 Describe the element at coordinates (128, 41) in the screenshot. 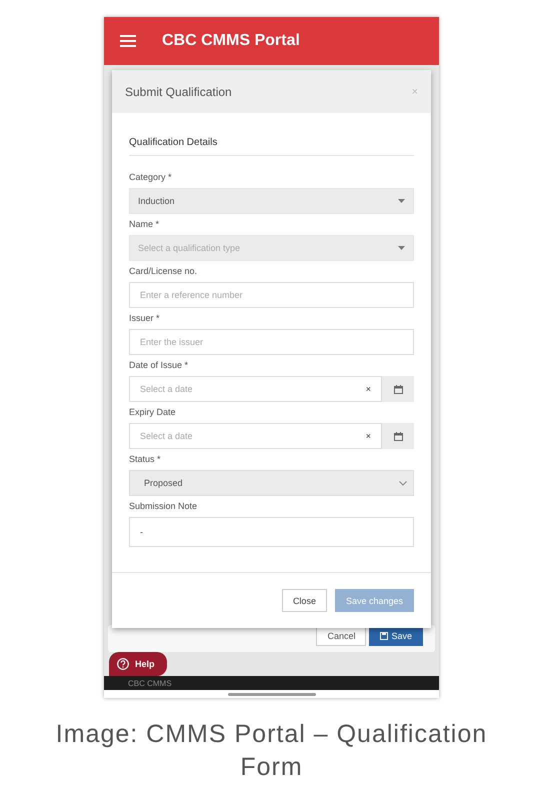

I see `menu-icon` at that location.